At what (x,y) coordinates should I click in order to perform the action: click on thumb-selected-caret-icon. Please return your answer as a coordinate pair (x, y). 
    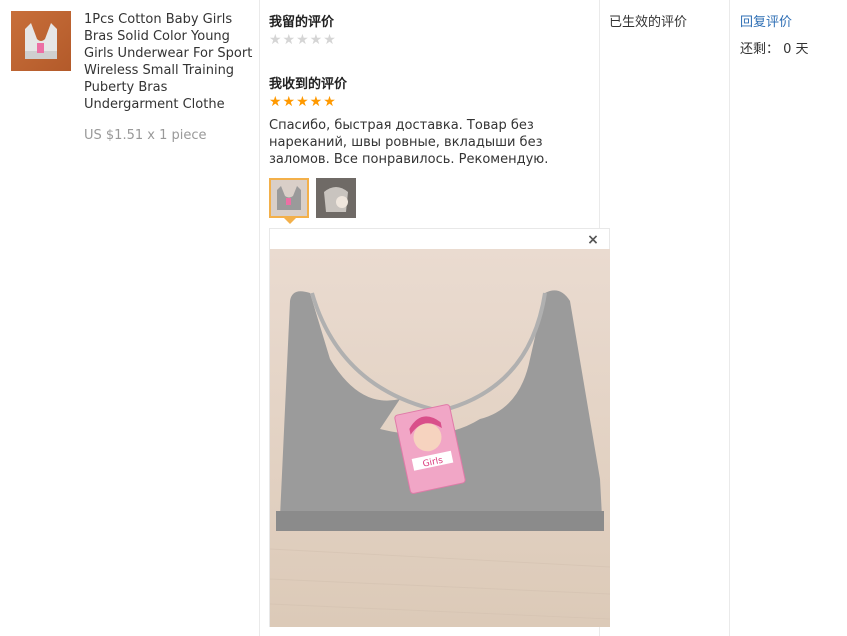
    Looking at the image, I should click on (290, 221).